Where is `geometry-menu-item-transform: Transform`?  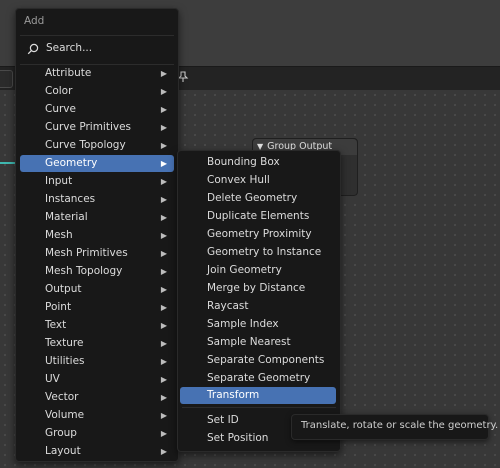
geometry-menu-item-transform: Transform is located at coordinates (258, 395).